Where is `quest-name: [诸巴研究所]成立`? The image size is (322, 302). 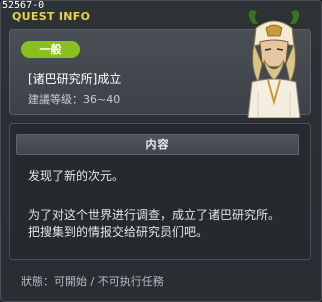 quest-name: [诸巴研究所]成立 is located at coordinates (75, 79).